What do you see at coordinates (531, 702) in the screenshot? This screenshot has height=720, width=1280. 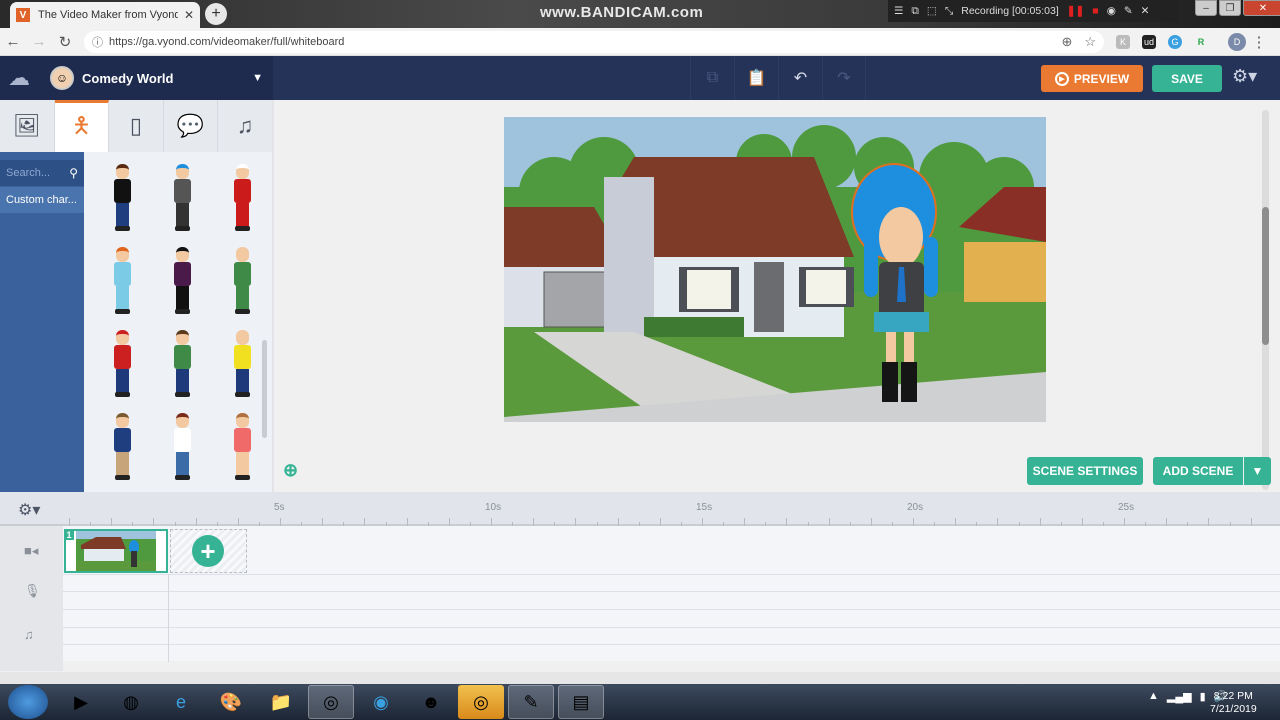 I see `notepad-icon: ✎` at bounding box center [531, 702].